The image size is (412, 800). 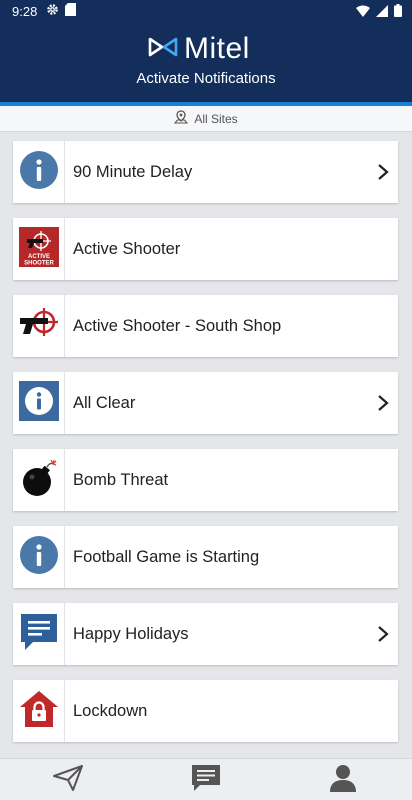 What do you see at coordinates (110, 710) in the screenshot?
I see `notification-label: Lockdown` at bounding box center [110, 710].